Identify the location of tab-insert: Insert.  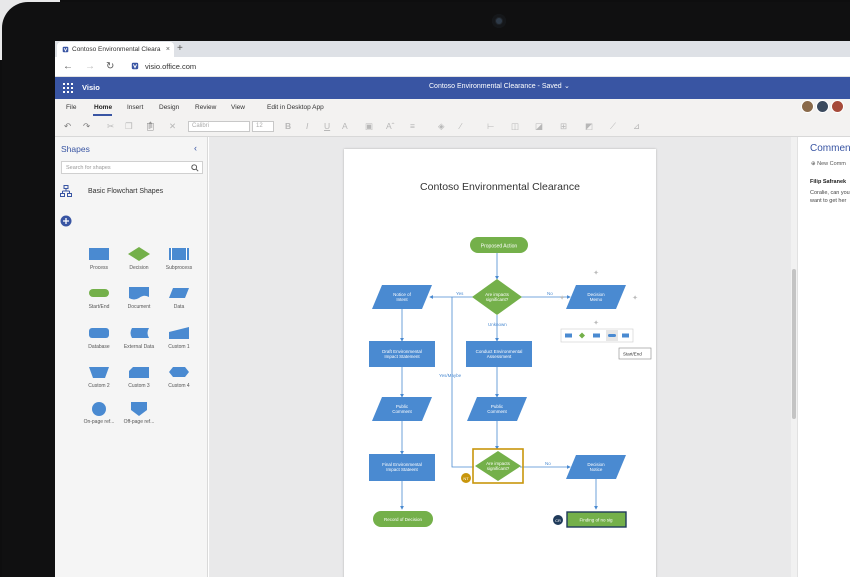
(135, 107).